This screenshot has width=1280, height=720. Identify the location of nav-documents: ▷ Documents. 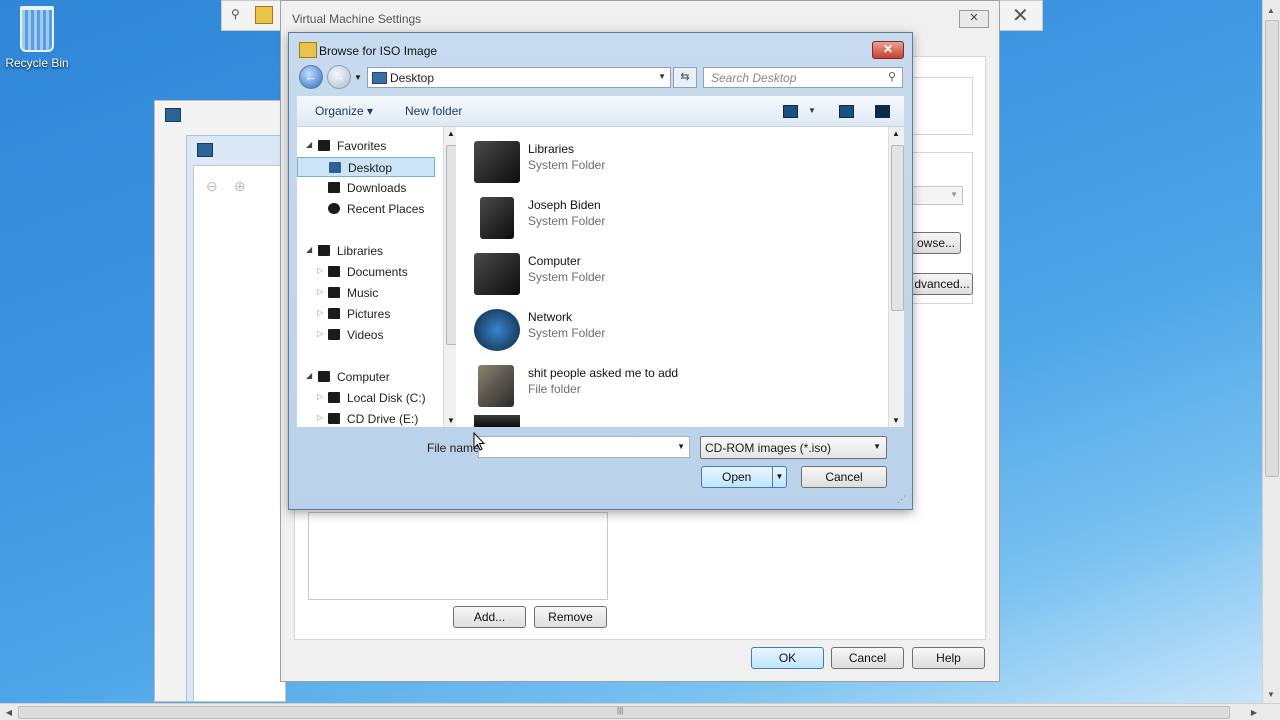
(366, 272).